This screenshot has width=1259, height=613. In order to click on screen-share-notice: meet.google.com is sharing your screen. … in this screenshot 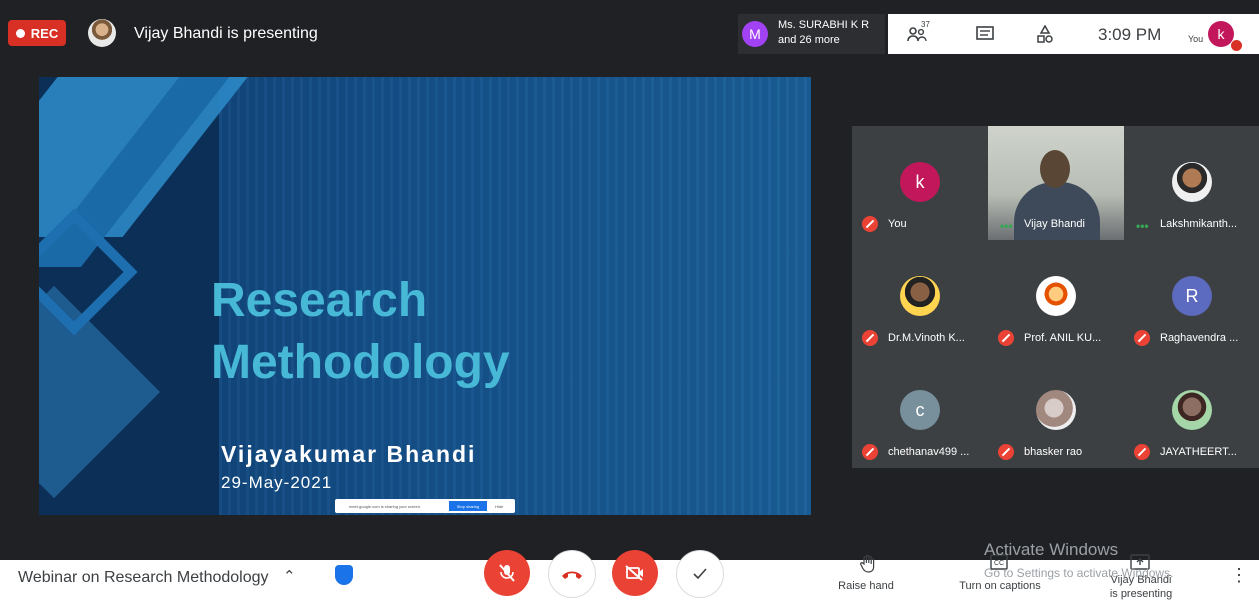, I will do `click(425, 506)`.